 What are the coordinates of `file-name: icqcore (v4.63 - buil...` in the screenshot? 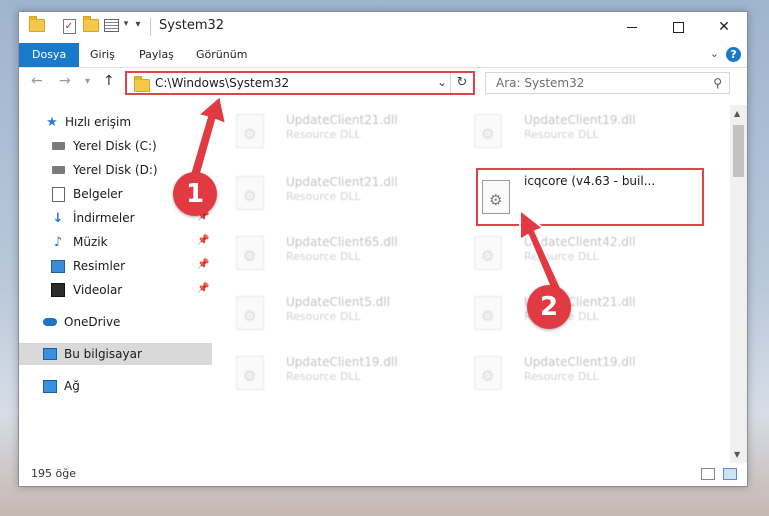 It's located at (590, 181).